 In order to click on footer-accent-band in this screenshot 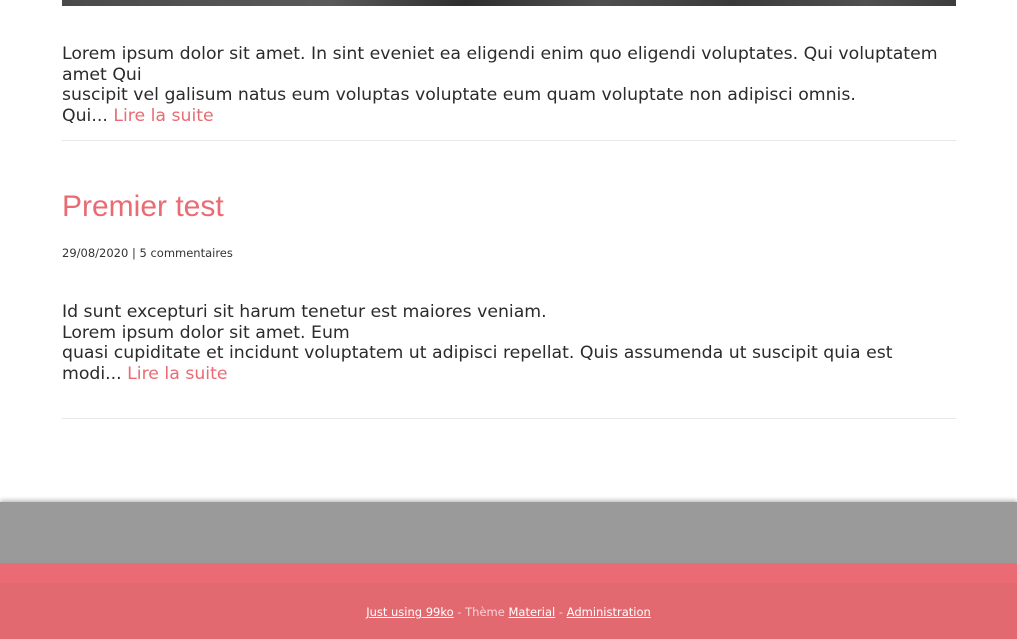, I will do `click(508, 573)`.